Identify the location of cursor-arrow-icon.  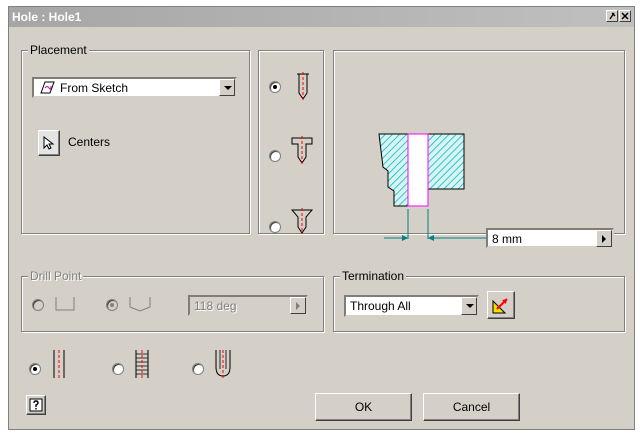
(49, 143).